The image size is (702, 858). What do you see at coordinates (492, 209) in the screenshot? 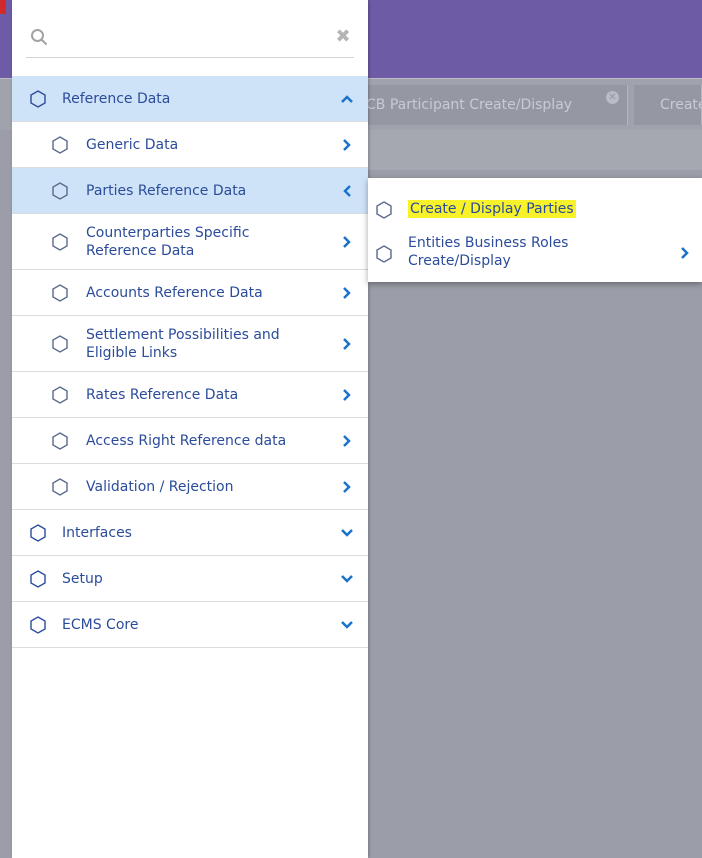
I see `submenu-item-label: Create / Display Parties` at bounding box center [492, 209].